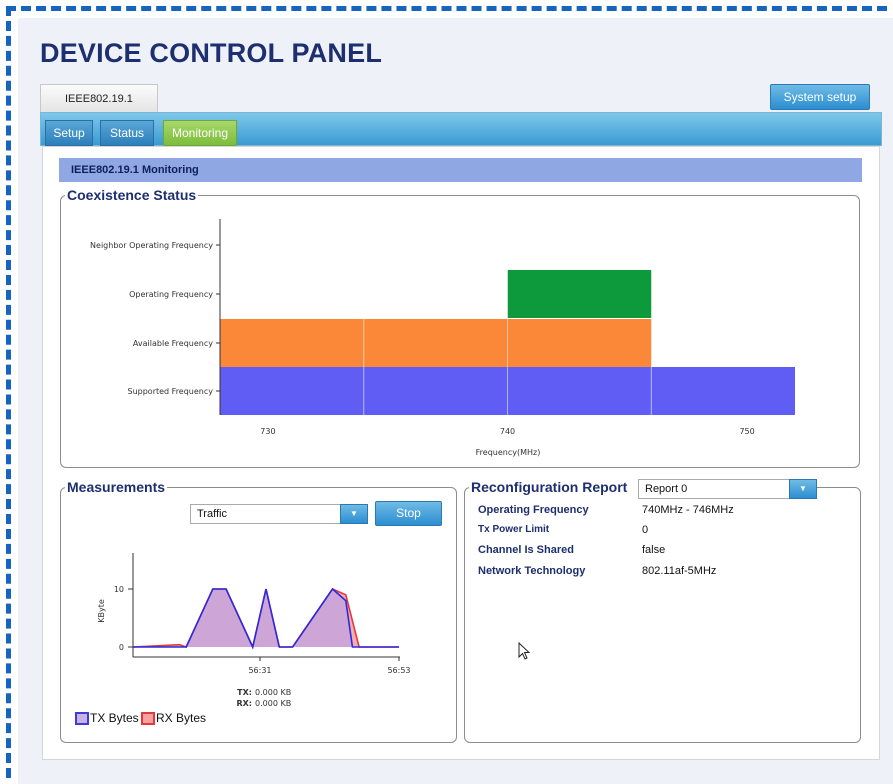  I want to click on traffic-y-axis-label: KByte, so click(101, 611).